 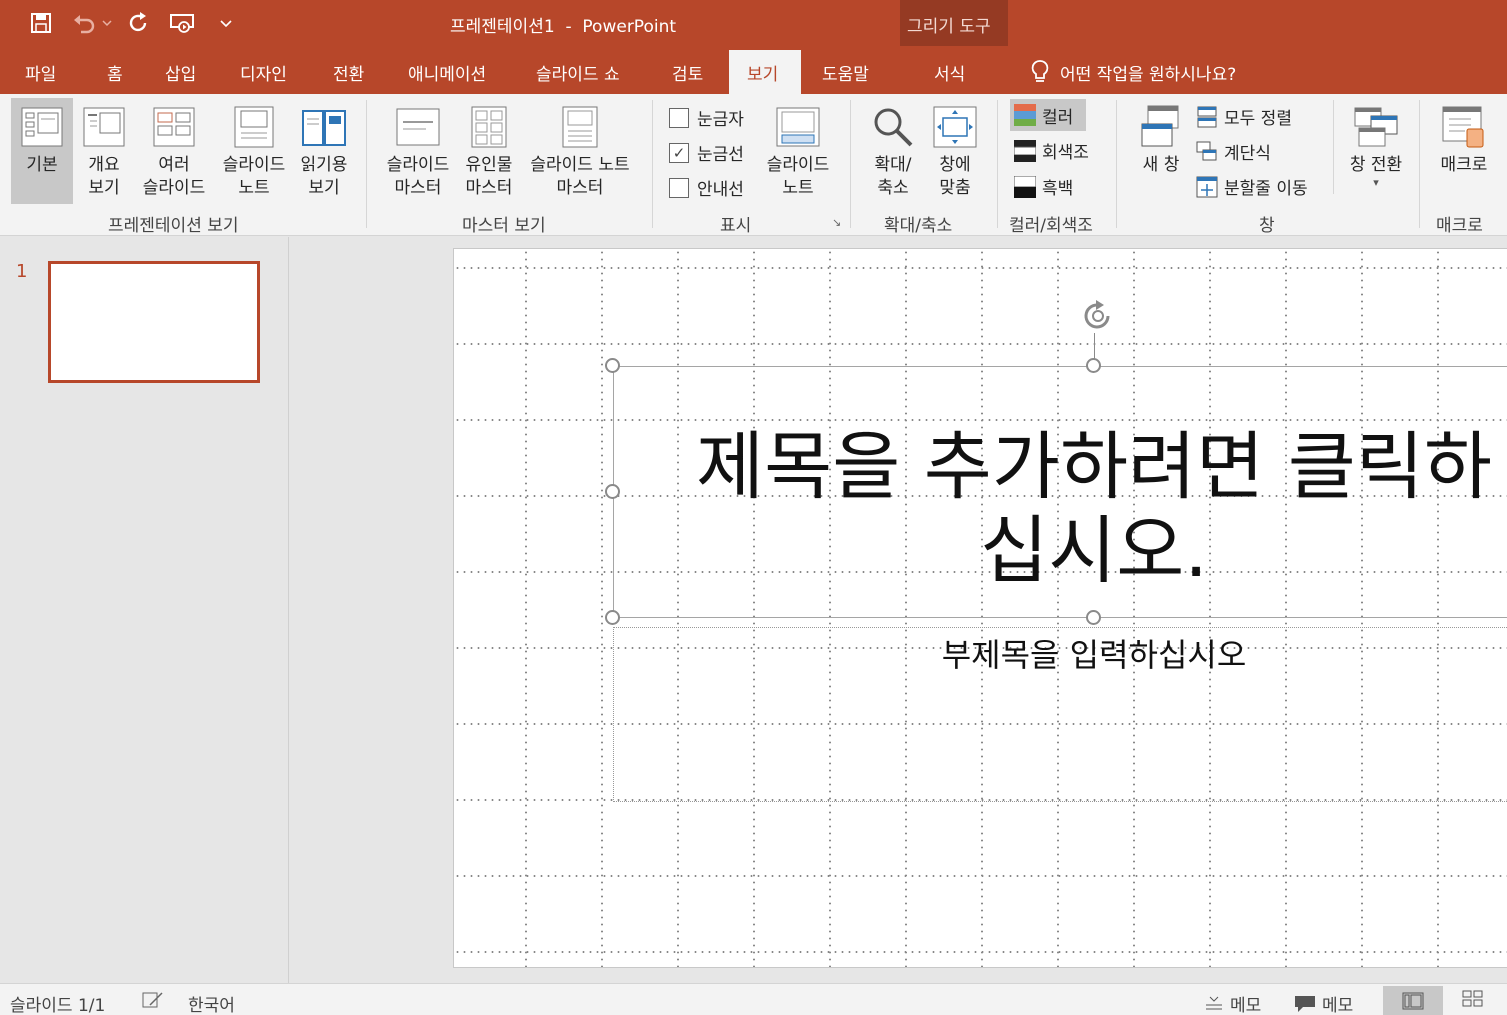 What do you see at coordinates (40, 72) in the screenshot?
I see `tab-file: 파일` at bounding box center [40, 72].